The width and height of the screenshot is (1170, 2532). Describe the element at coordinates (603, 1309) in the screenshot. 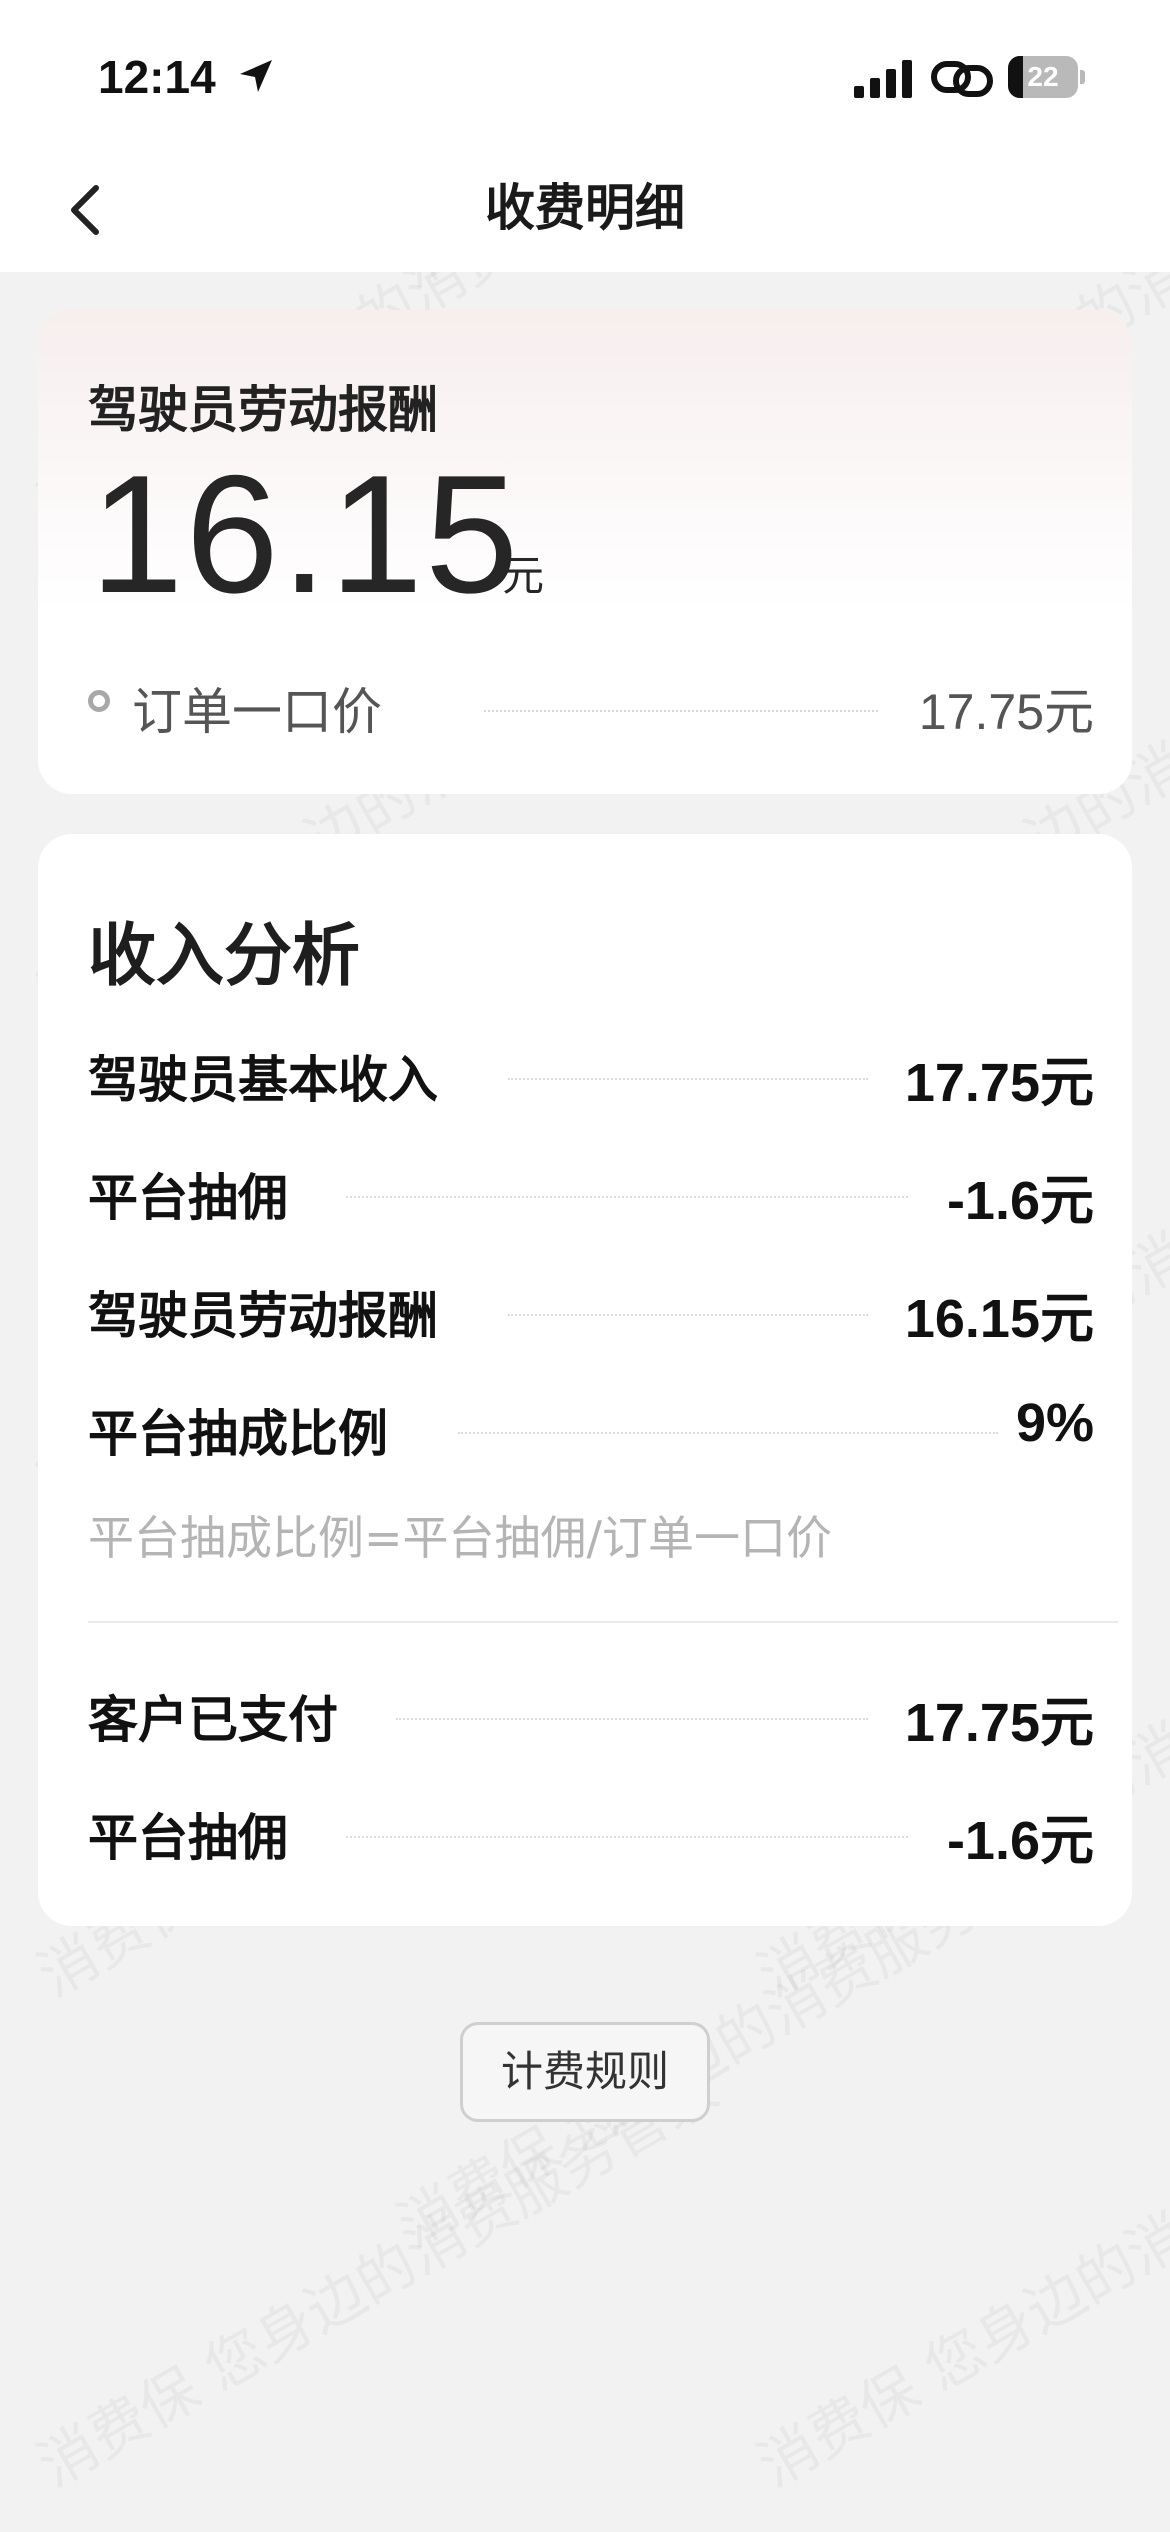

I see `analysis-row-labor-pay: 驾驶员劳动报酬 16.15元` at that location.